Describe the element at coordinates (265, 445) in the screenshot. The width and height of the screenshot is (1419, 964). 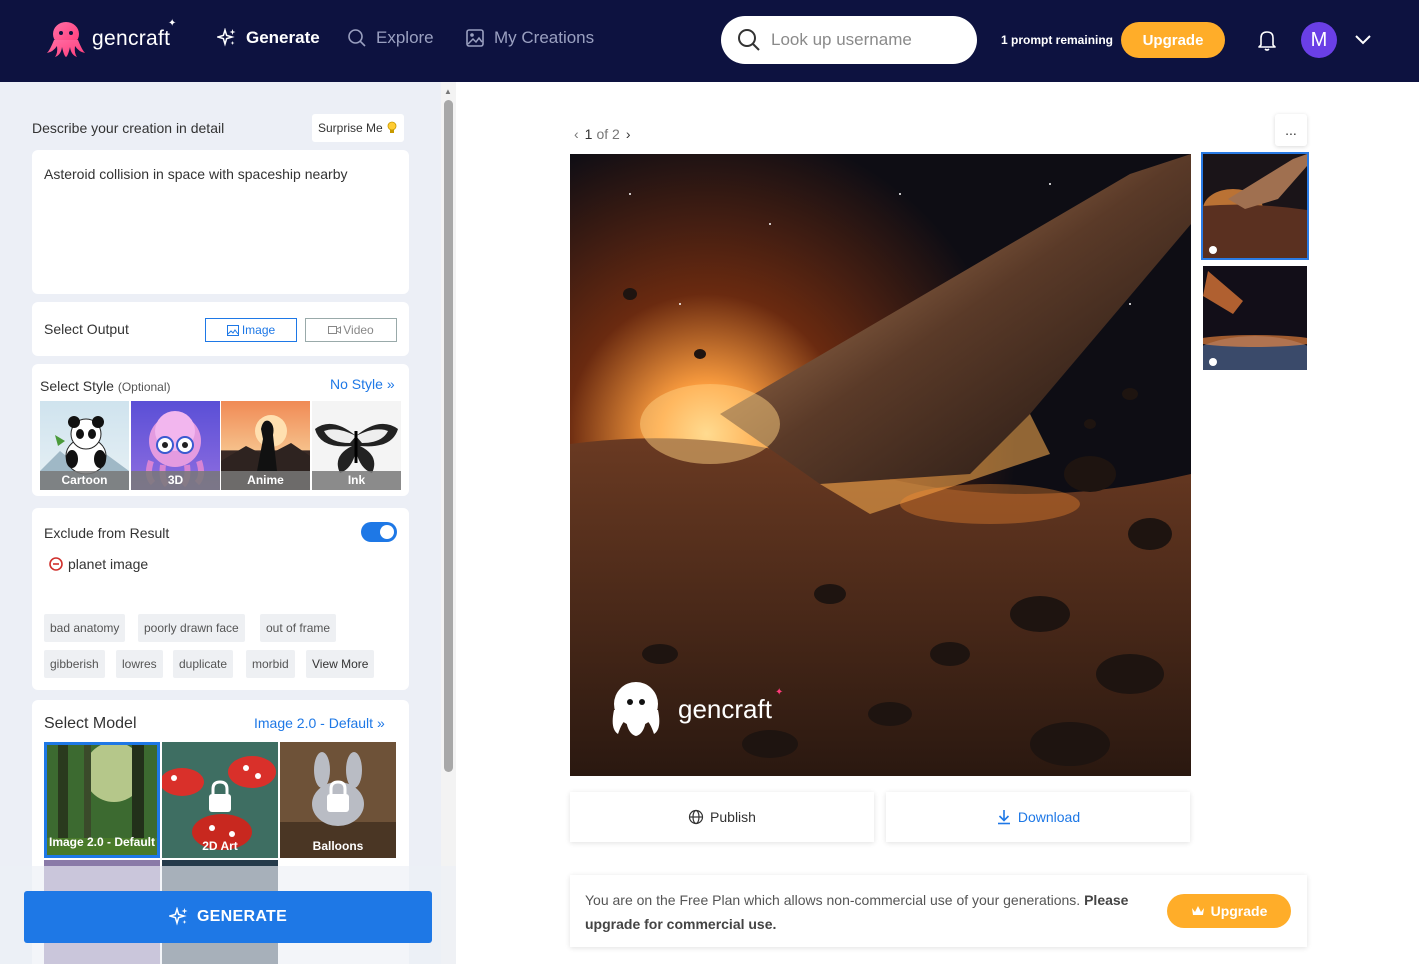
I see `style-tile-anime: Anime` at that location.